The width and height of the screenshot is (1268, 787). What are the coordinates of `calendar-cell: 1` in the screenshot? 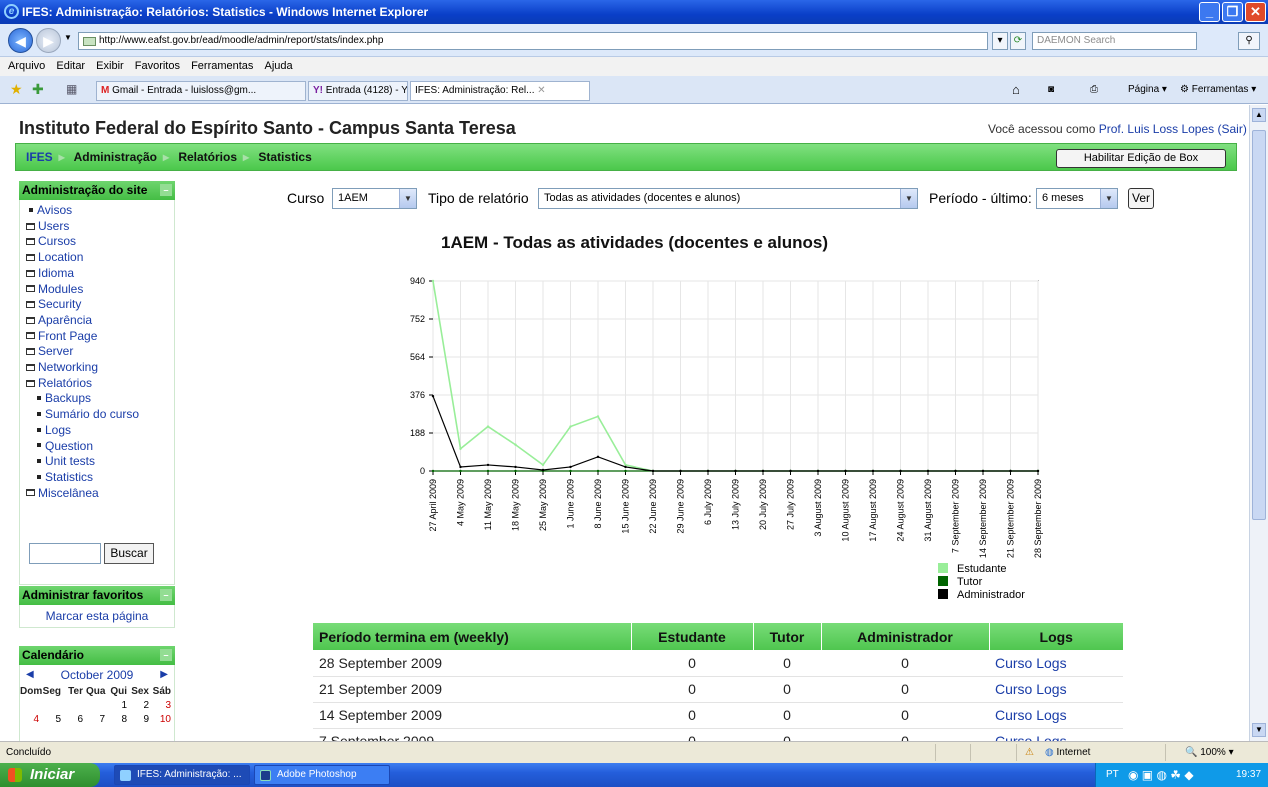 It's located at (119, 706).